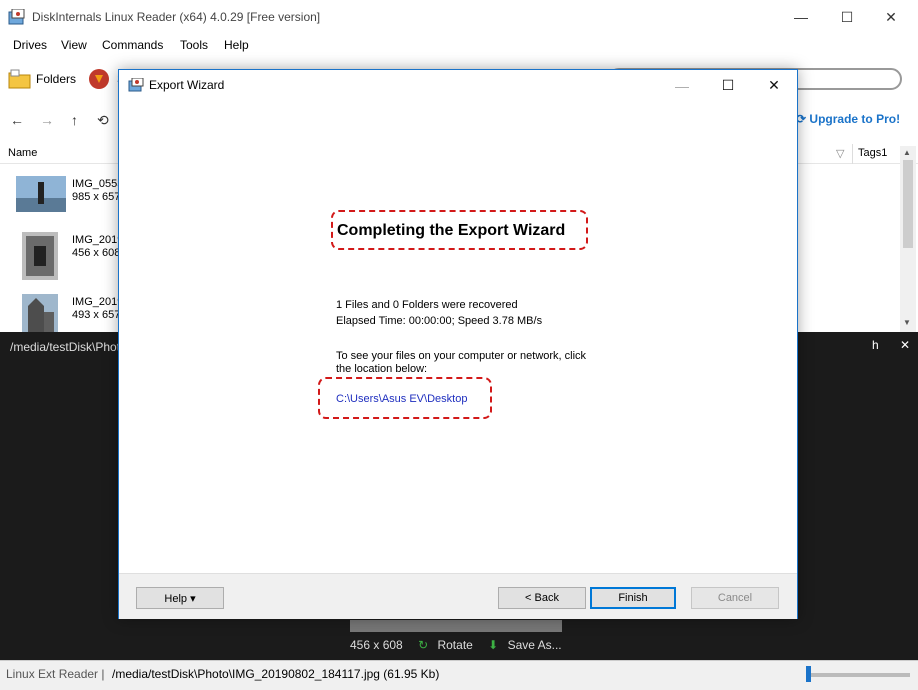 The width and height of the screenshot is (918, 690). I want to click on recovered-summary: 1 Files and 0 Folders were recovered, so click(427, 305).